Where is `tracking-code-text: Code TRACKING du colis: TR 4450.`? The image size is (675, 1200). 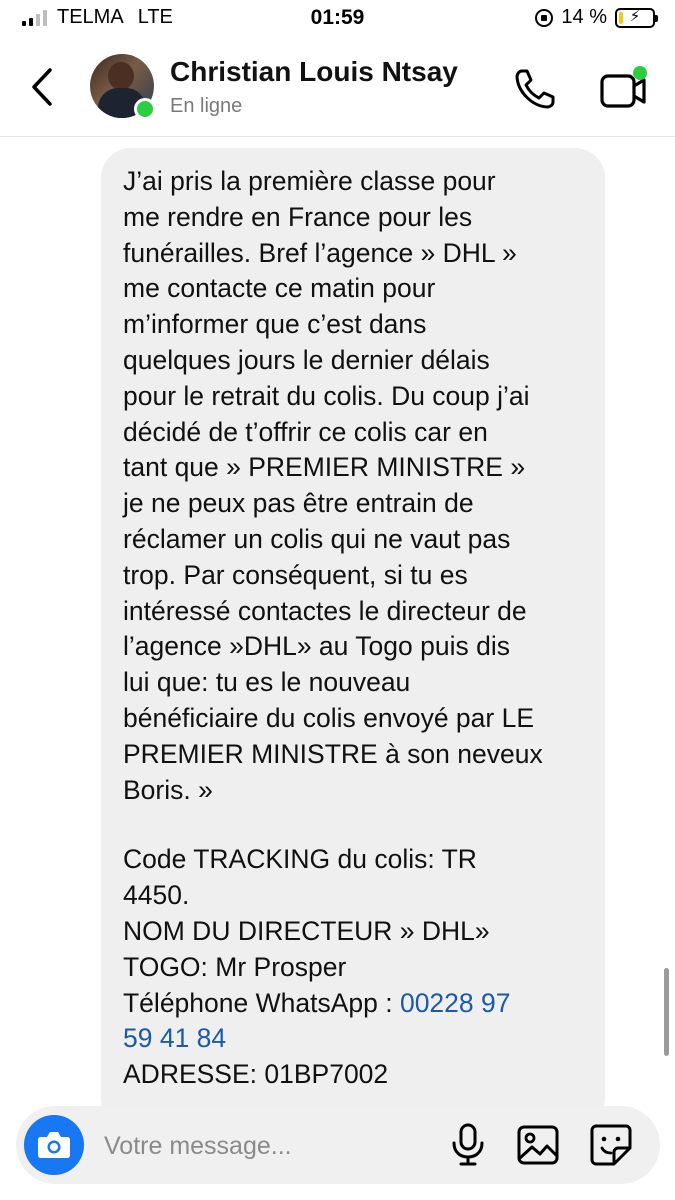
tracking-code-text: Code TRACKING du colis: TR 4450. is located at coordinates (300, 877).